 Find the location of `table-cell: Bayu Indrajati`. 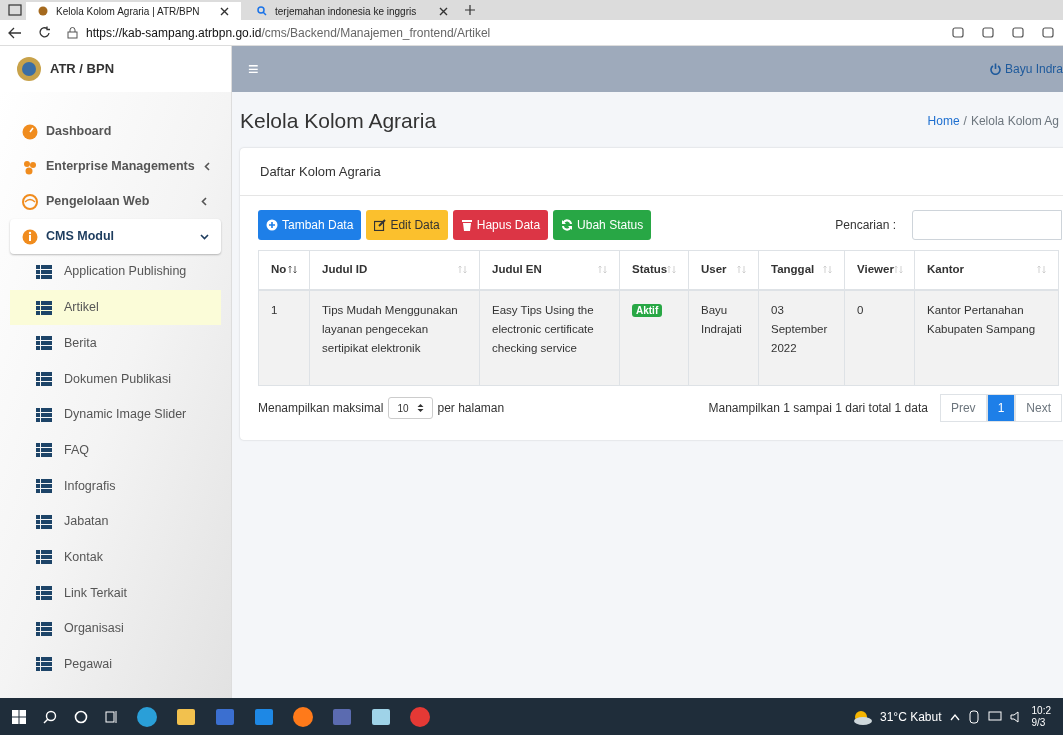

table-cell: Bayu Indrajati is located at coordinates (723, 337).